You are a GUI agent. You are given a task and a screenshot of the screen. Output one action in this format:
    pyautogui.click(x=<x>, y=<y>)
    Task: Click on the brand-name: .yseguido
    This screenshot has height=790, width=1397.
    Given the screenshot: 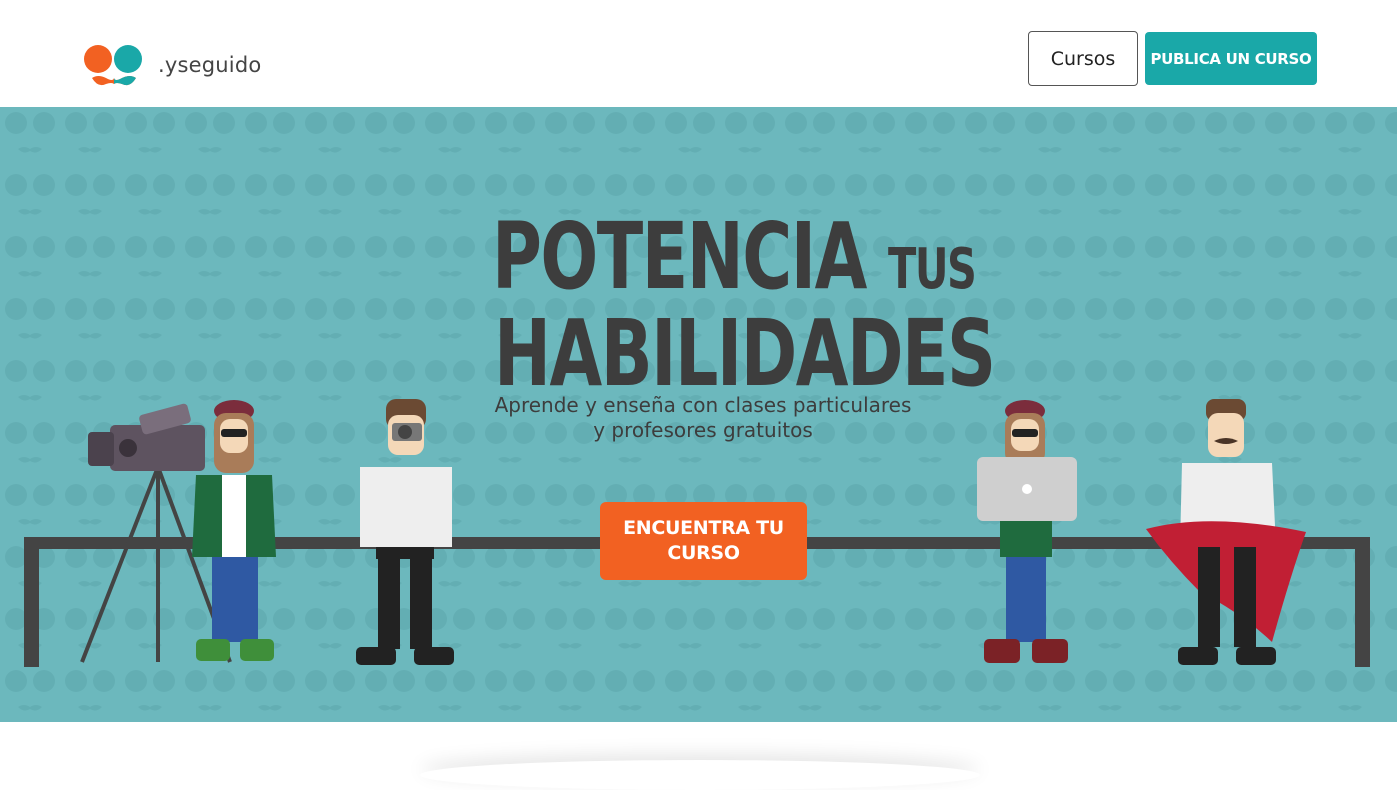 What is the action you would take?
    pyautogui.click(x=209, y=65)
    